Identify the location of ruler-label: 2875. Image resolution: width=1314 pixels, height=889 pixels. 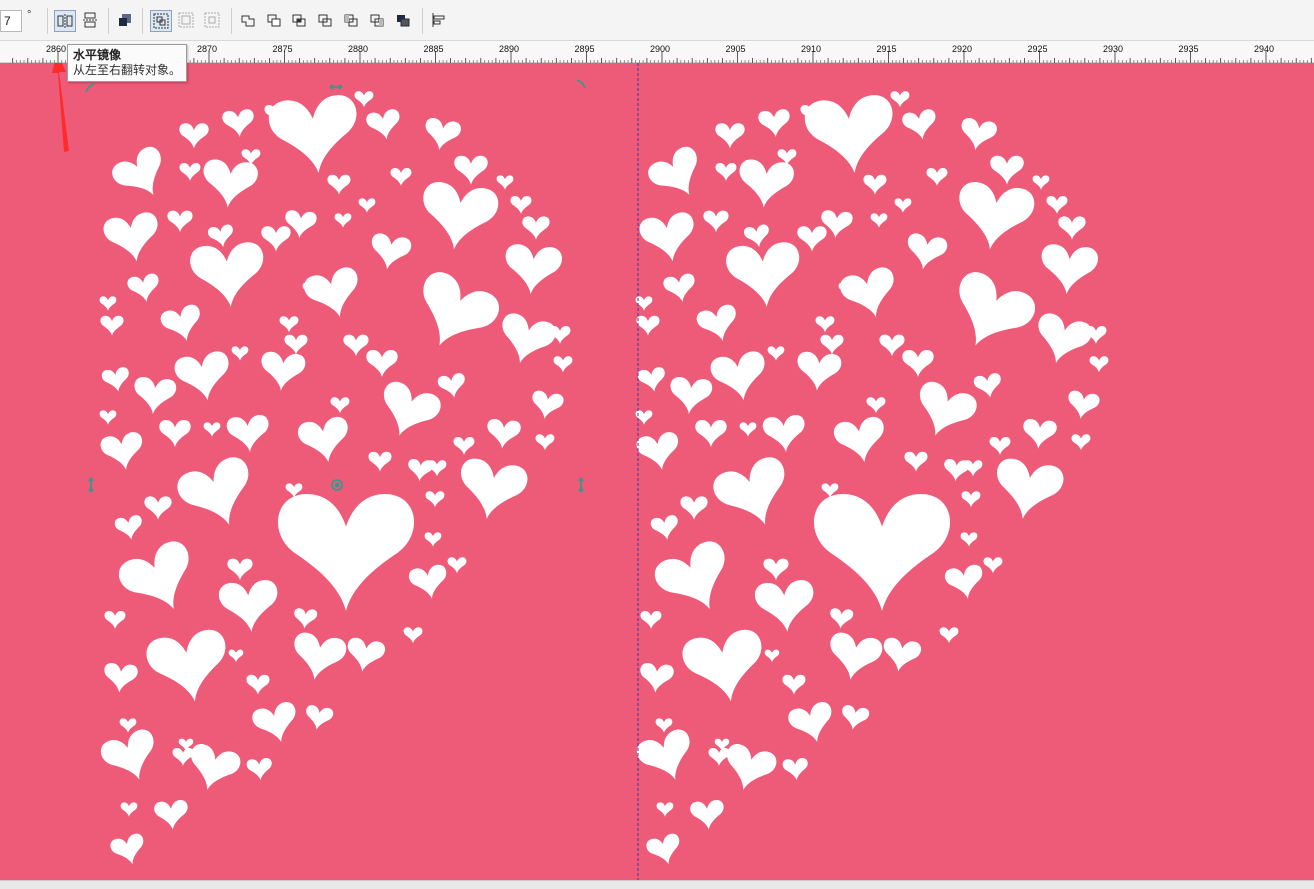
(282, 49).